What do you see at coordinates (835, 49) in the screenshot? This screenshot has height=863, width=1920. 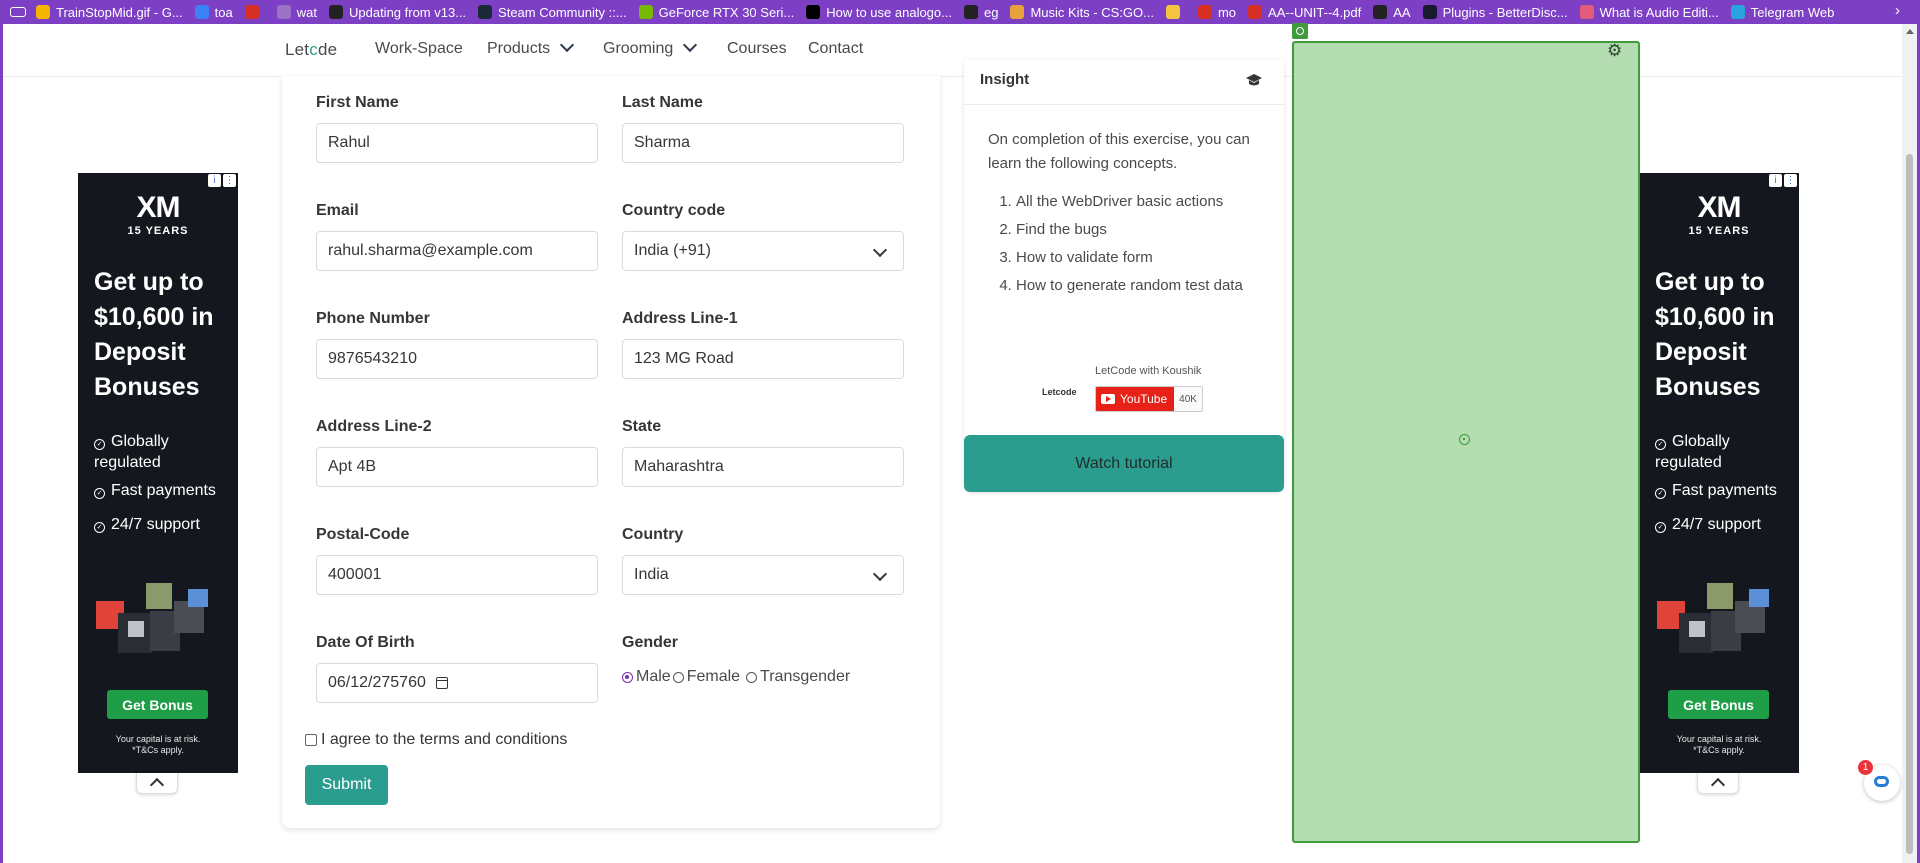 I see `nav-contact: Contact` at bounding box center [835, 49].